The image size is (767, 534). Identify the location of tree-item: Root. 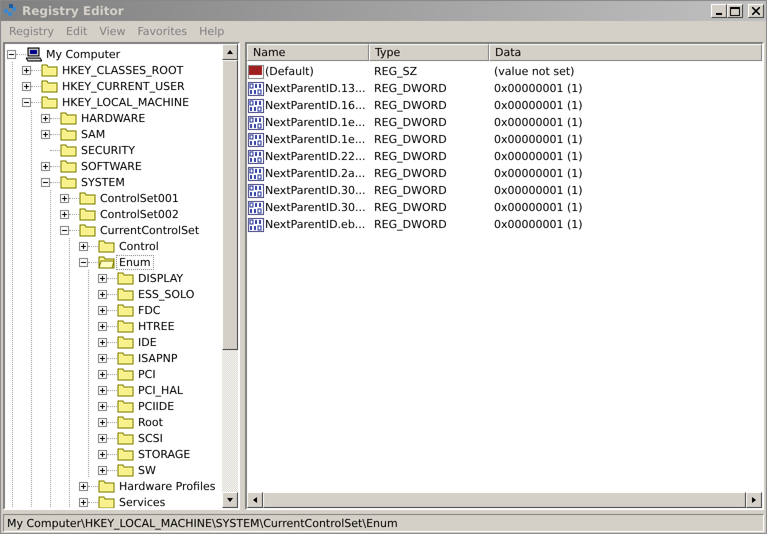
(150, 422).